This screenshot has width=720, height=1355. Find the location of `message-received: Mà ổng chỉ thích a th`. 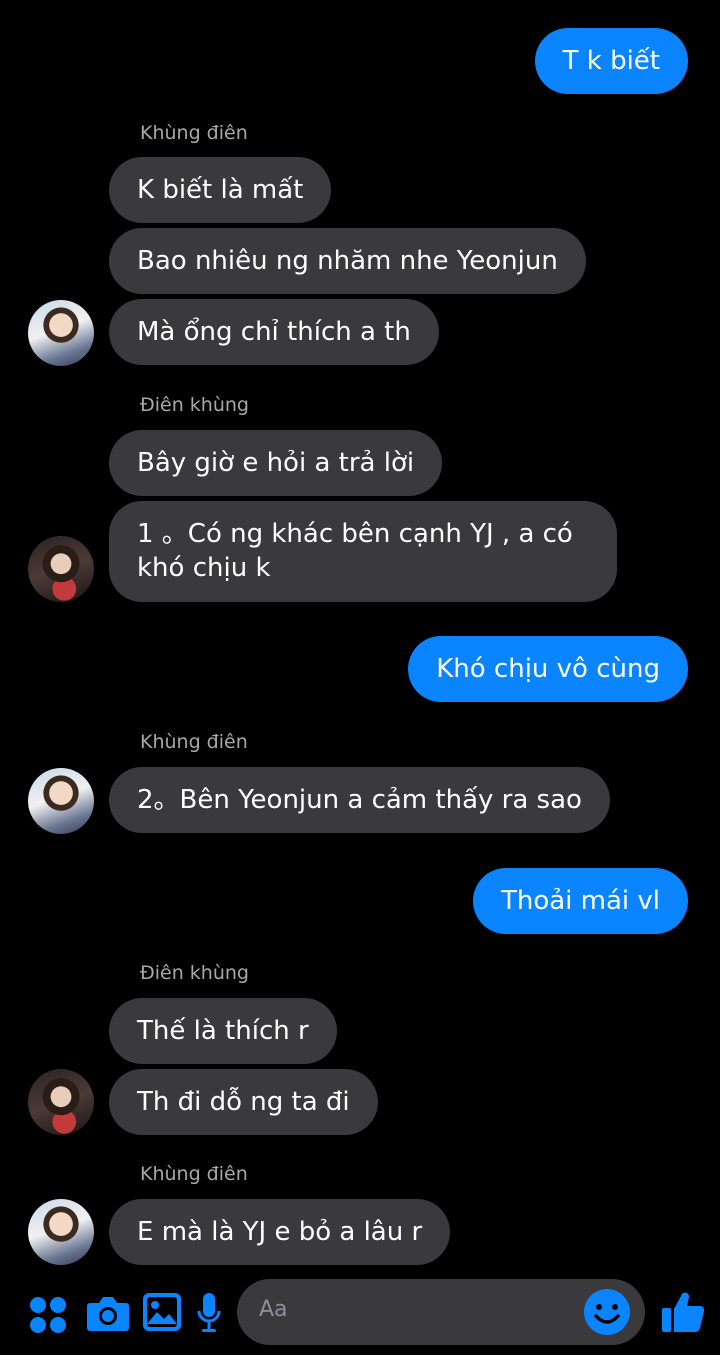

message-received: Mà ổng chỉ thích a th is located at coordinates (274, 332).